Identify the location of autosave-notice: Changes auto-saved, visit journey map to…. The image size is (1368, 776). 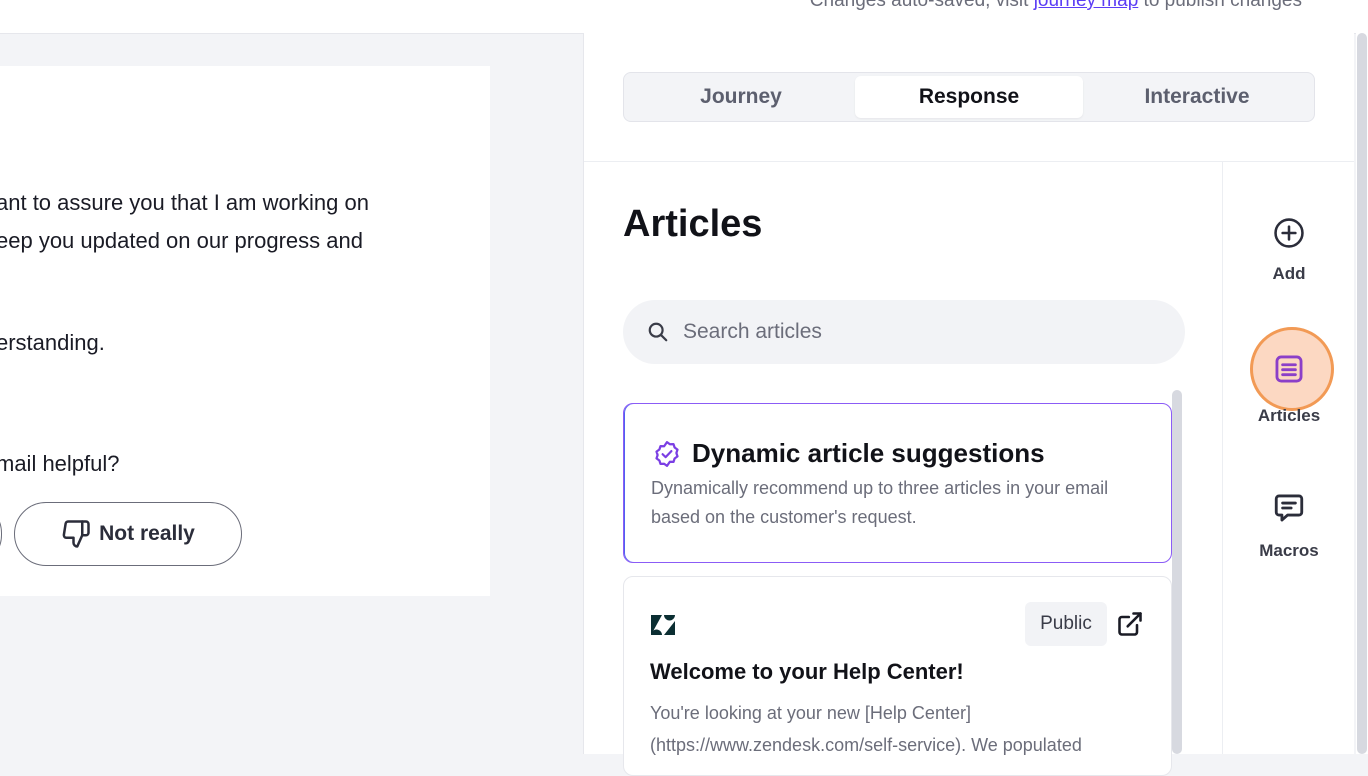
(1056, 6).